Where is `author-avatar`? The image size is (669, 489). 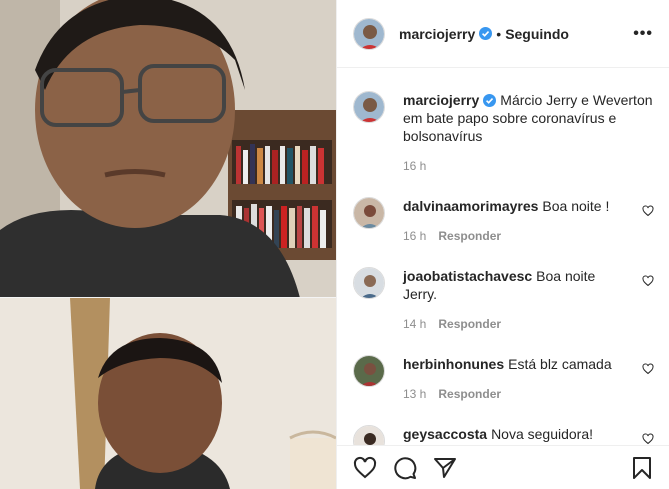
author-avatar is located at coordinates (369, 33).